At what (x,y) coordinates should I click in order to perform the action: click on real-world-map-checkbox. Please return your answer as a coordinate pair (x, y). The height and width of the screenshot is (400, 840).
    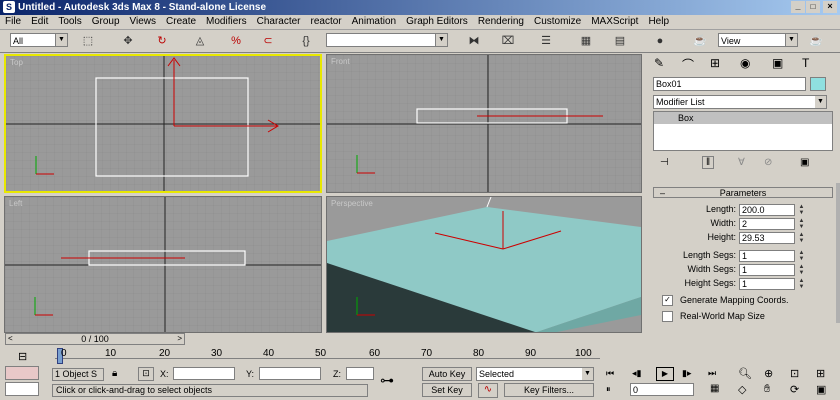
    Looking at the image, I should click on (667, 316).